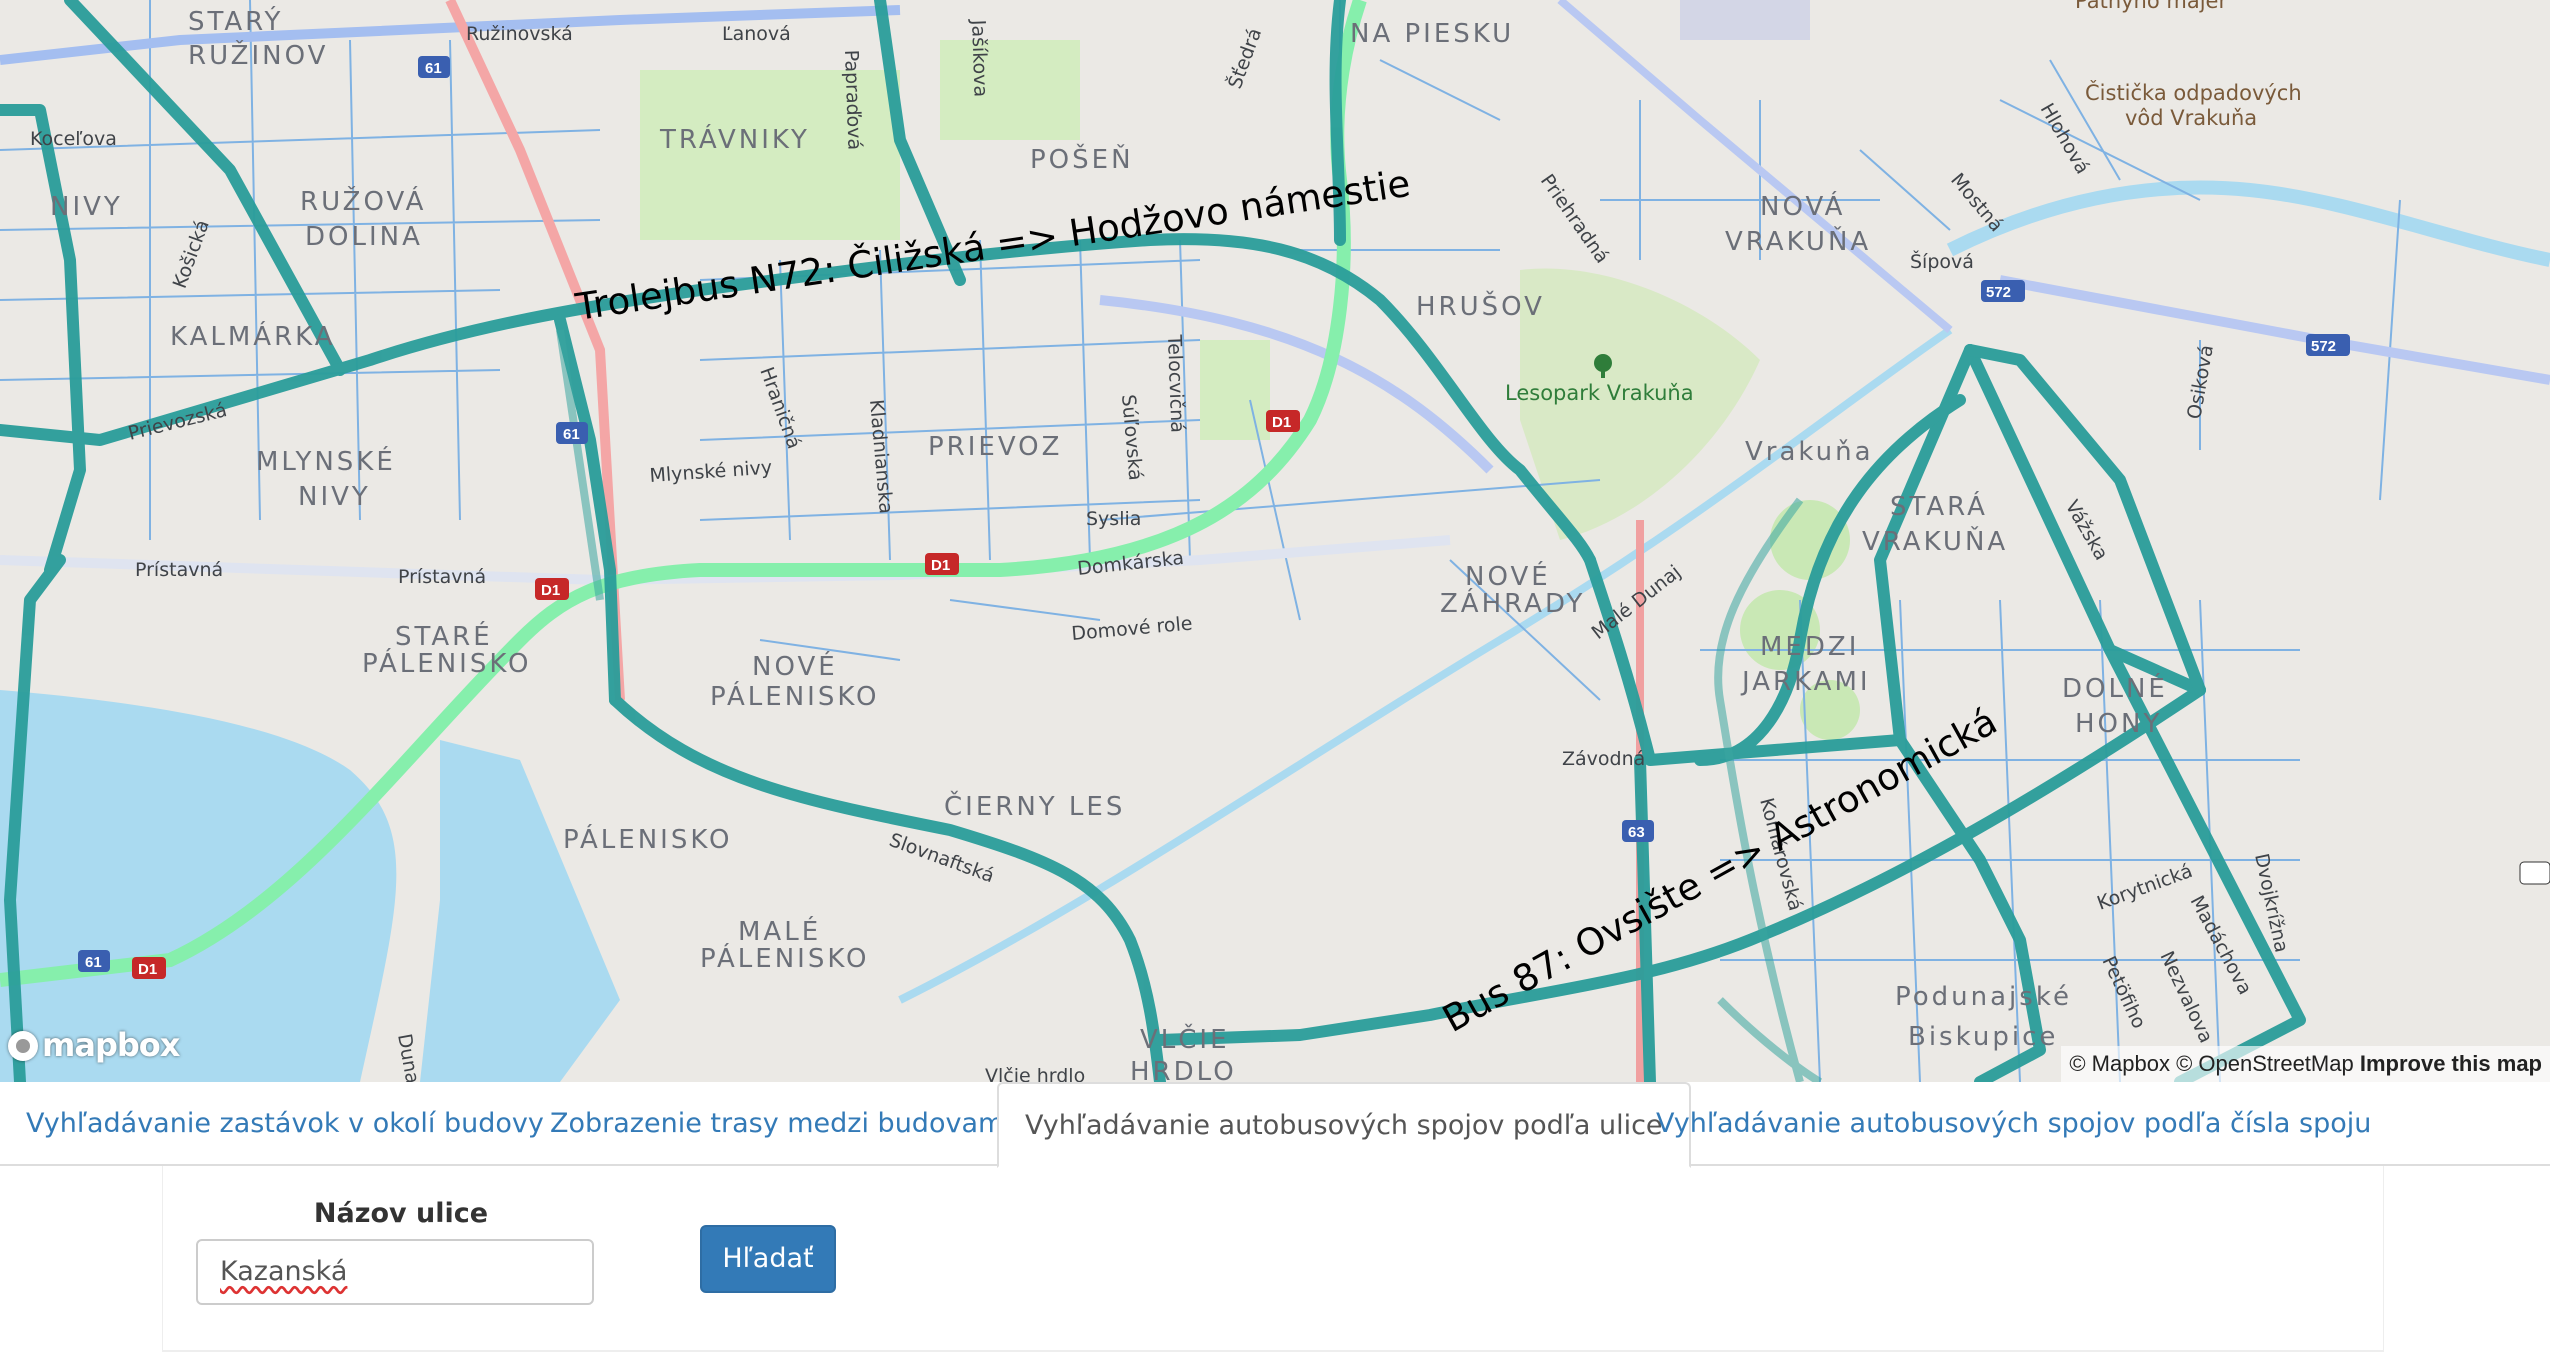 The width and height of the screenshot is (2550, 1352). What do you see at coordinates (756, 34) in the screenshot?
I see `svg-text: Ľanová` at bounding box center [756, 34].